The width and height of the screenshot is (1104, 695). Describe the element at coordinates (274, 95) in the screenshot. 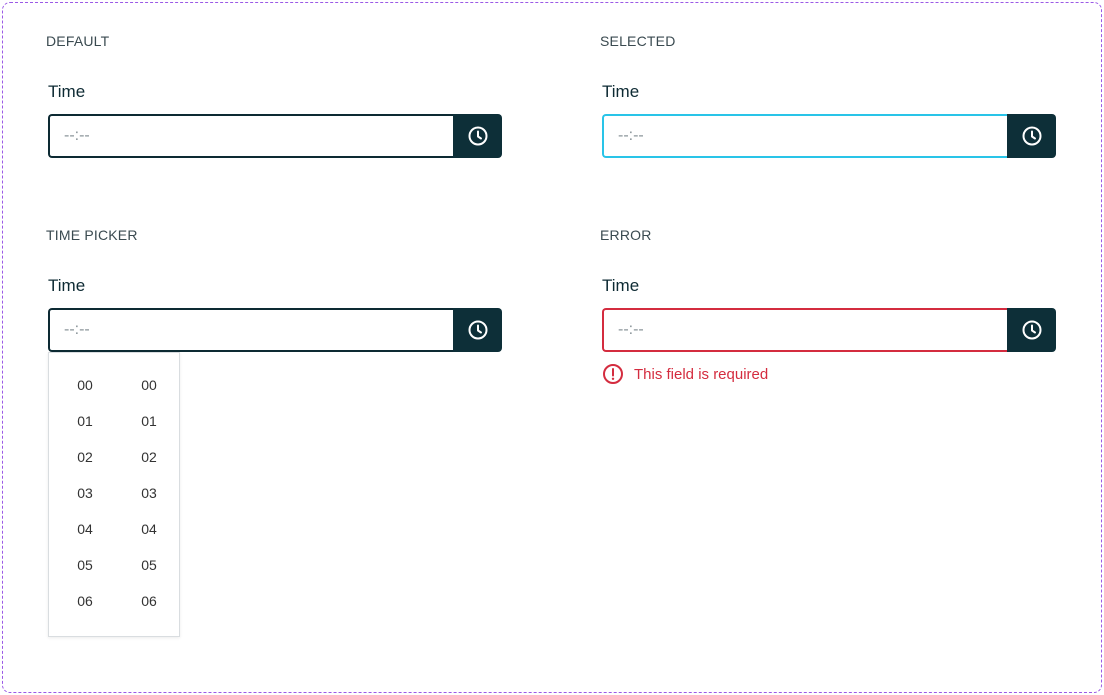

I see `default-section: DEFAULT Time` at that location.